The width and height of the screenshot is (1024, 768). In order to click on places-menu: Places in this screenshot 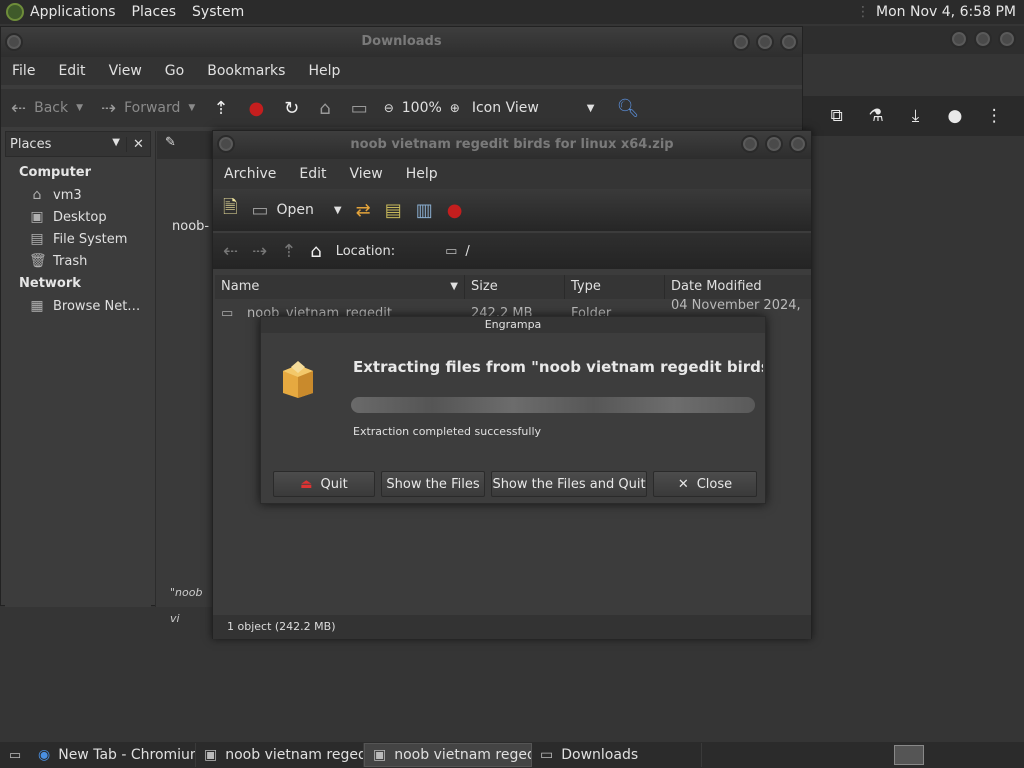, I will do `click(156, 12)`.